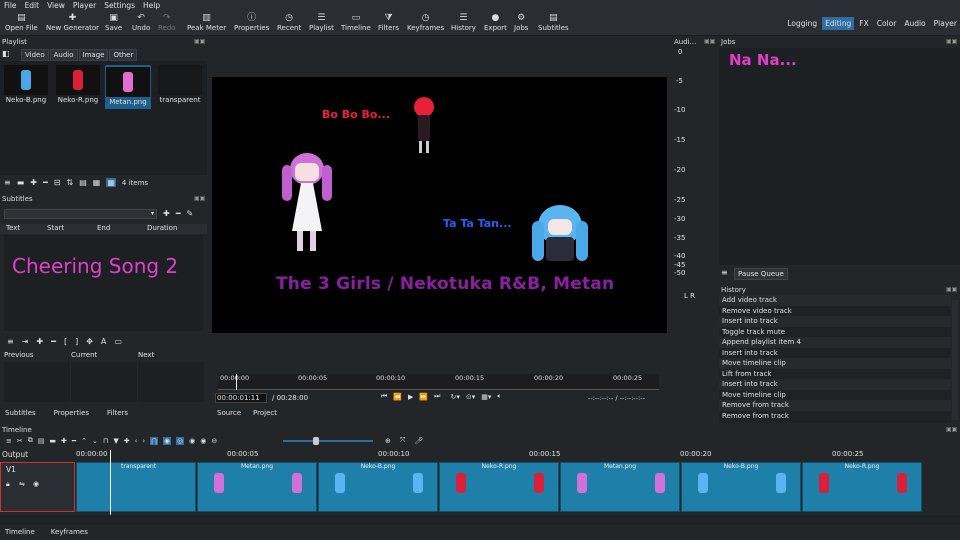 The image size is (960, 540). I want to click on grid-view-icon: ▦, so click(111, 182).